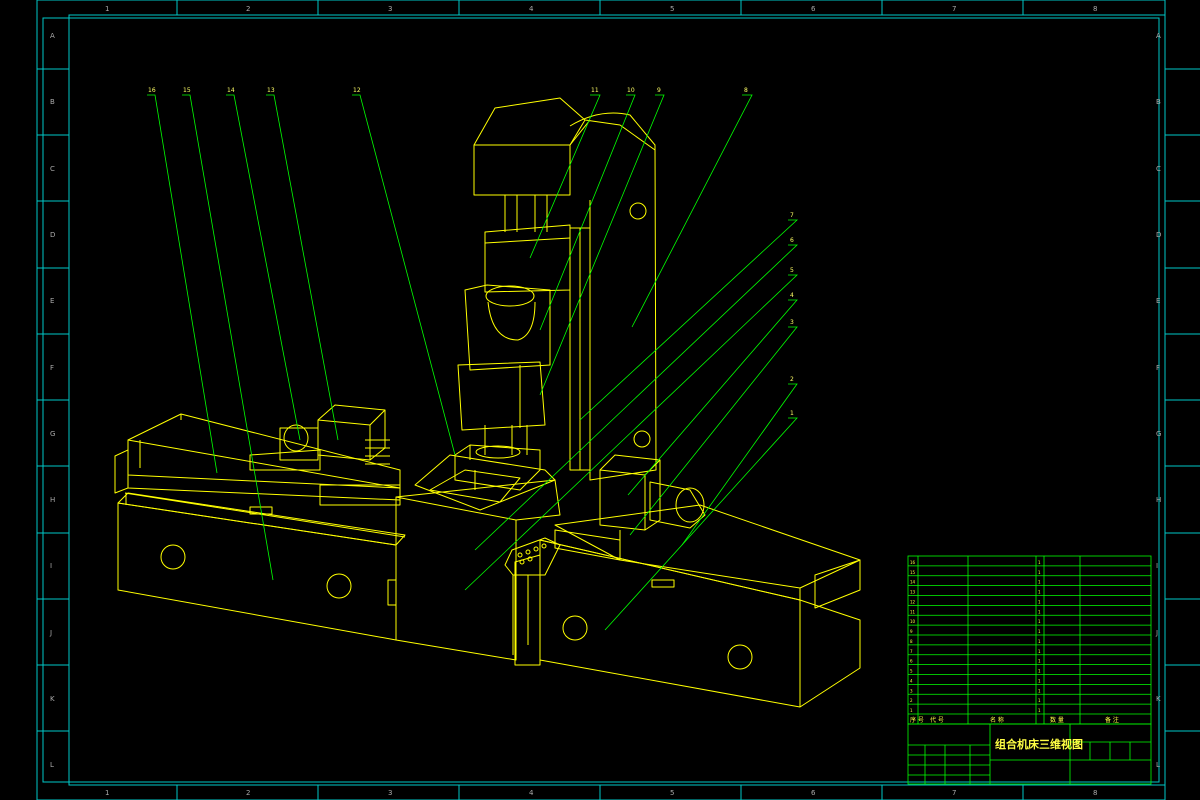 Image resolution: width=1200 pixels, height=800 pixels. I want to click on zone-col-1-bottom: 1, so click(107, 793).